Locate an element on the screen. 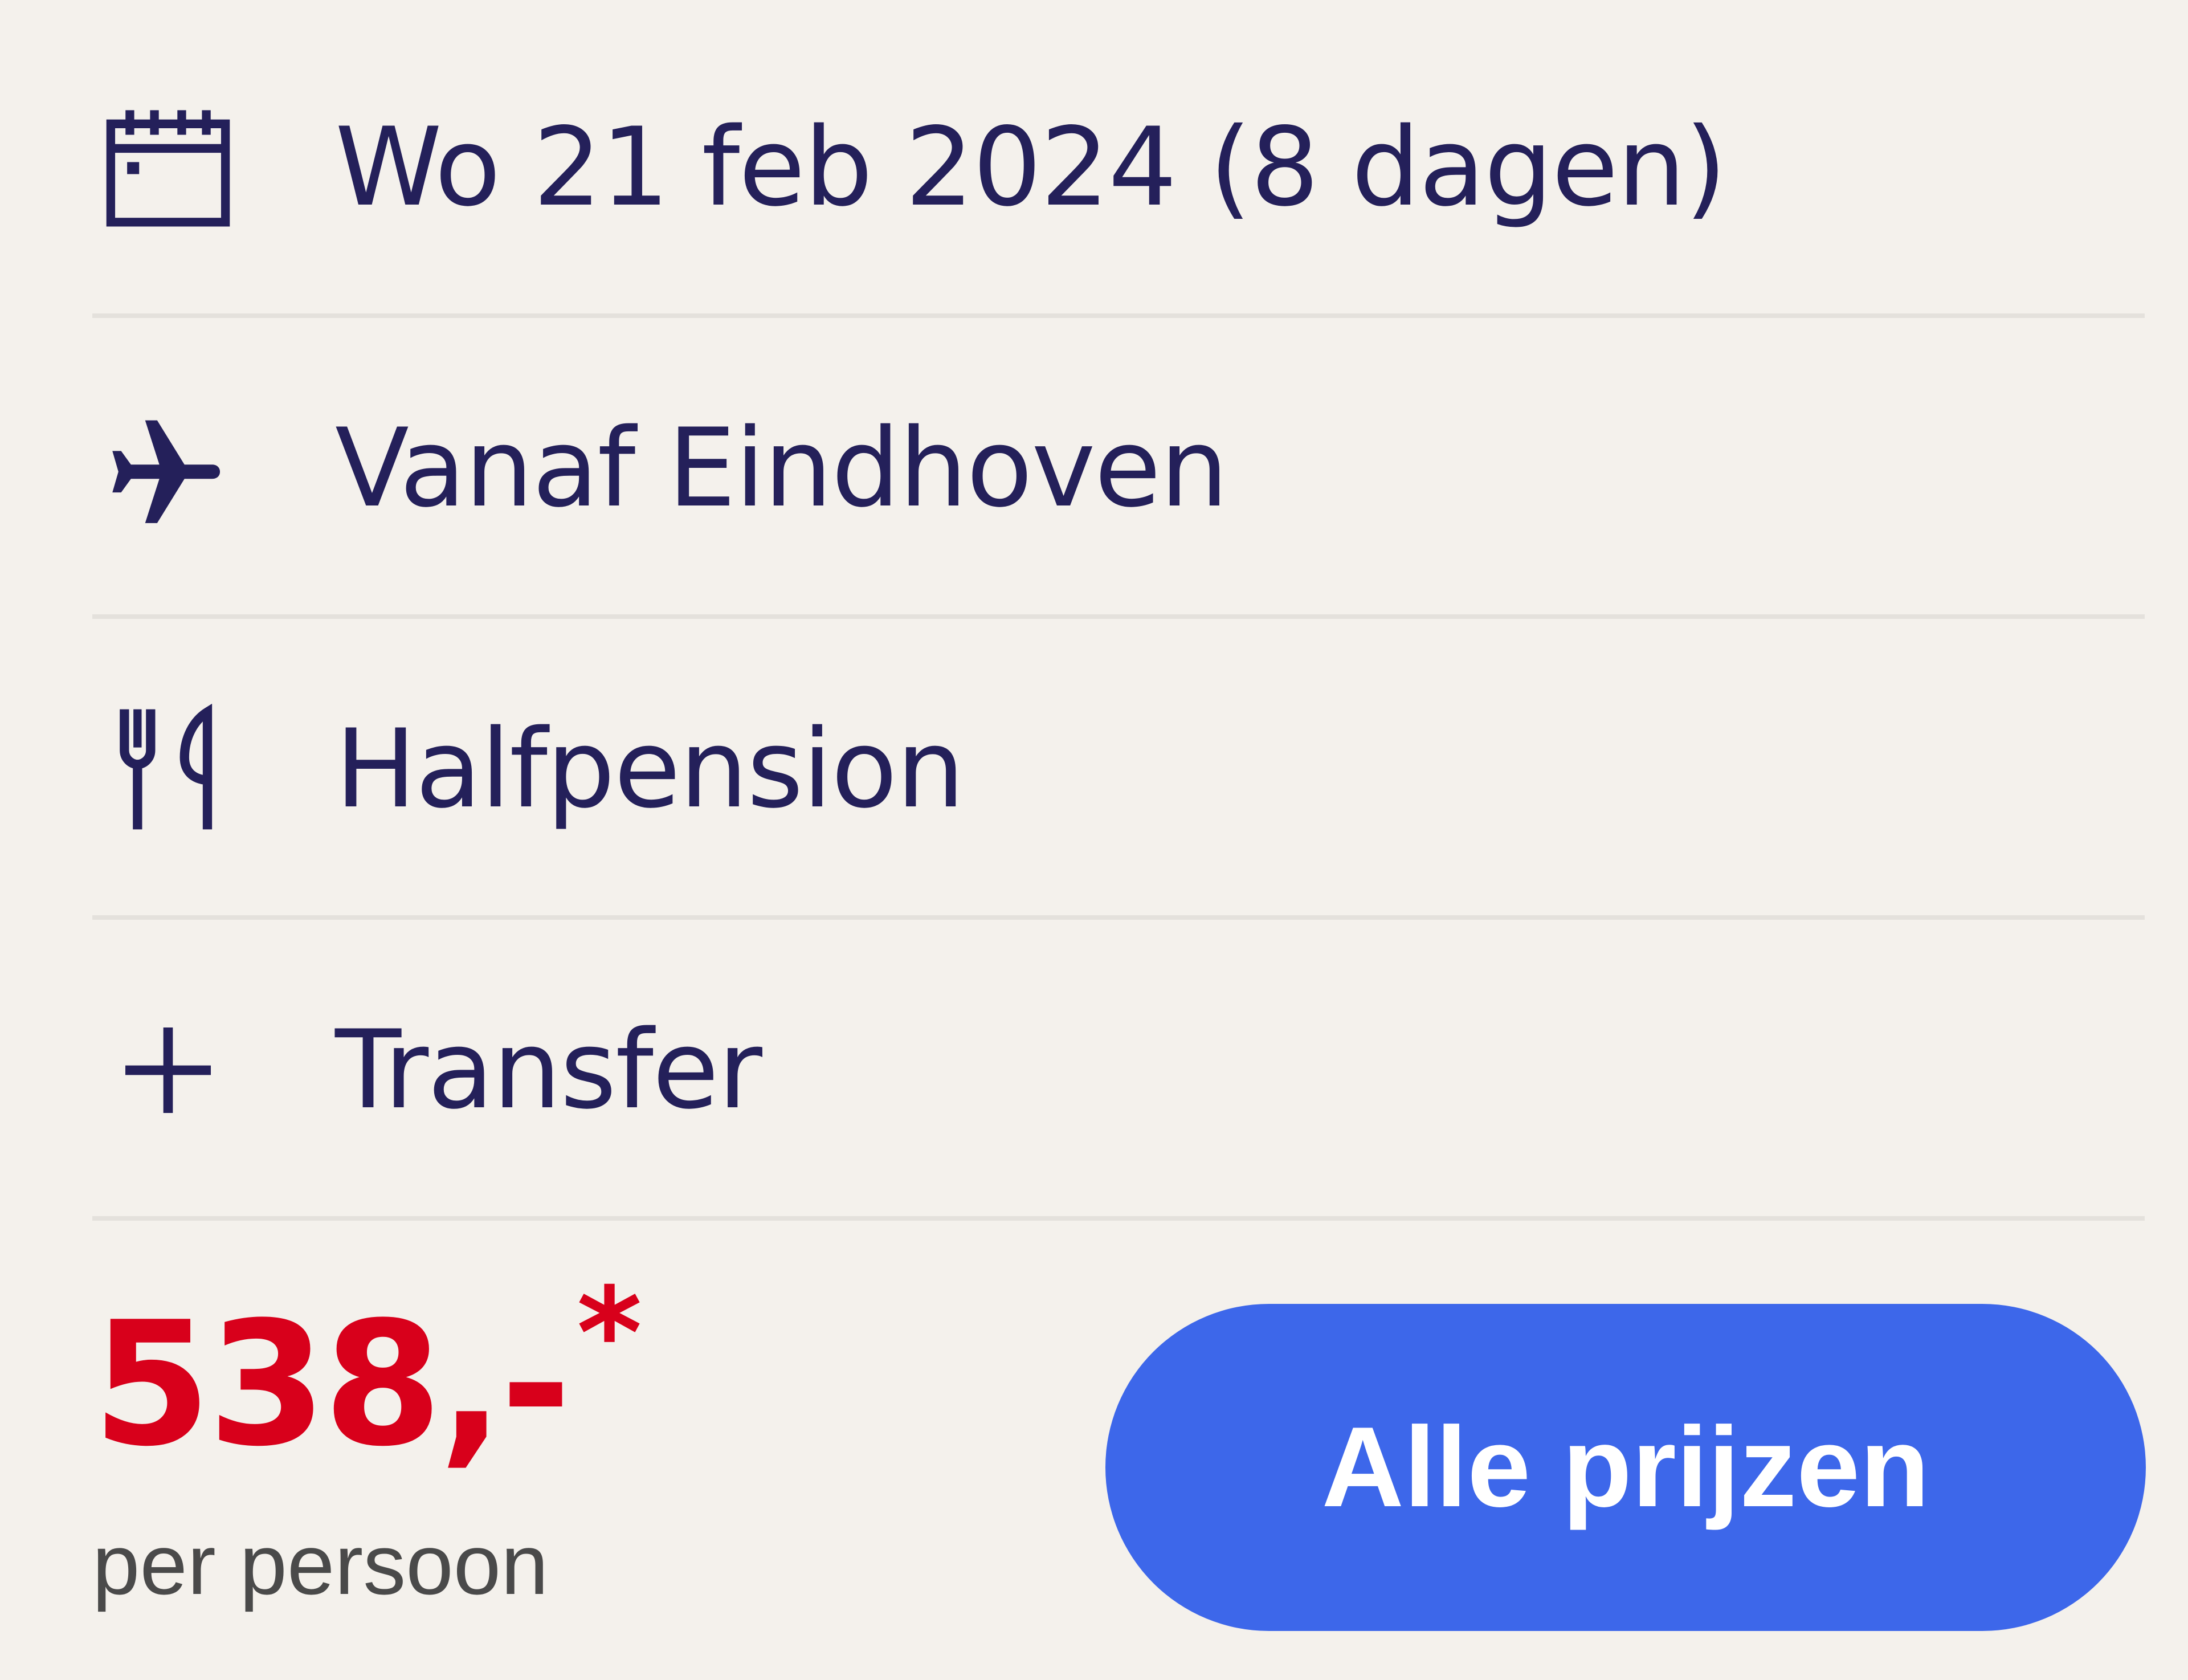 This screenshot has height=1680, width=2188. all-prices-button: Alle prijzen is located at coordinates (1625, 1467).